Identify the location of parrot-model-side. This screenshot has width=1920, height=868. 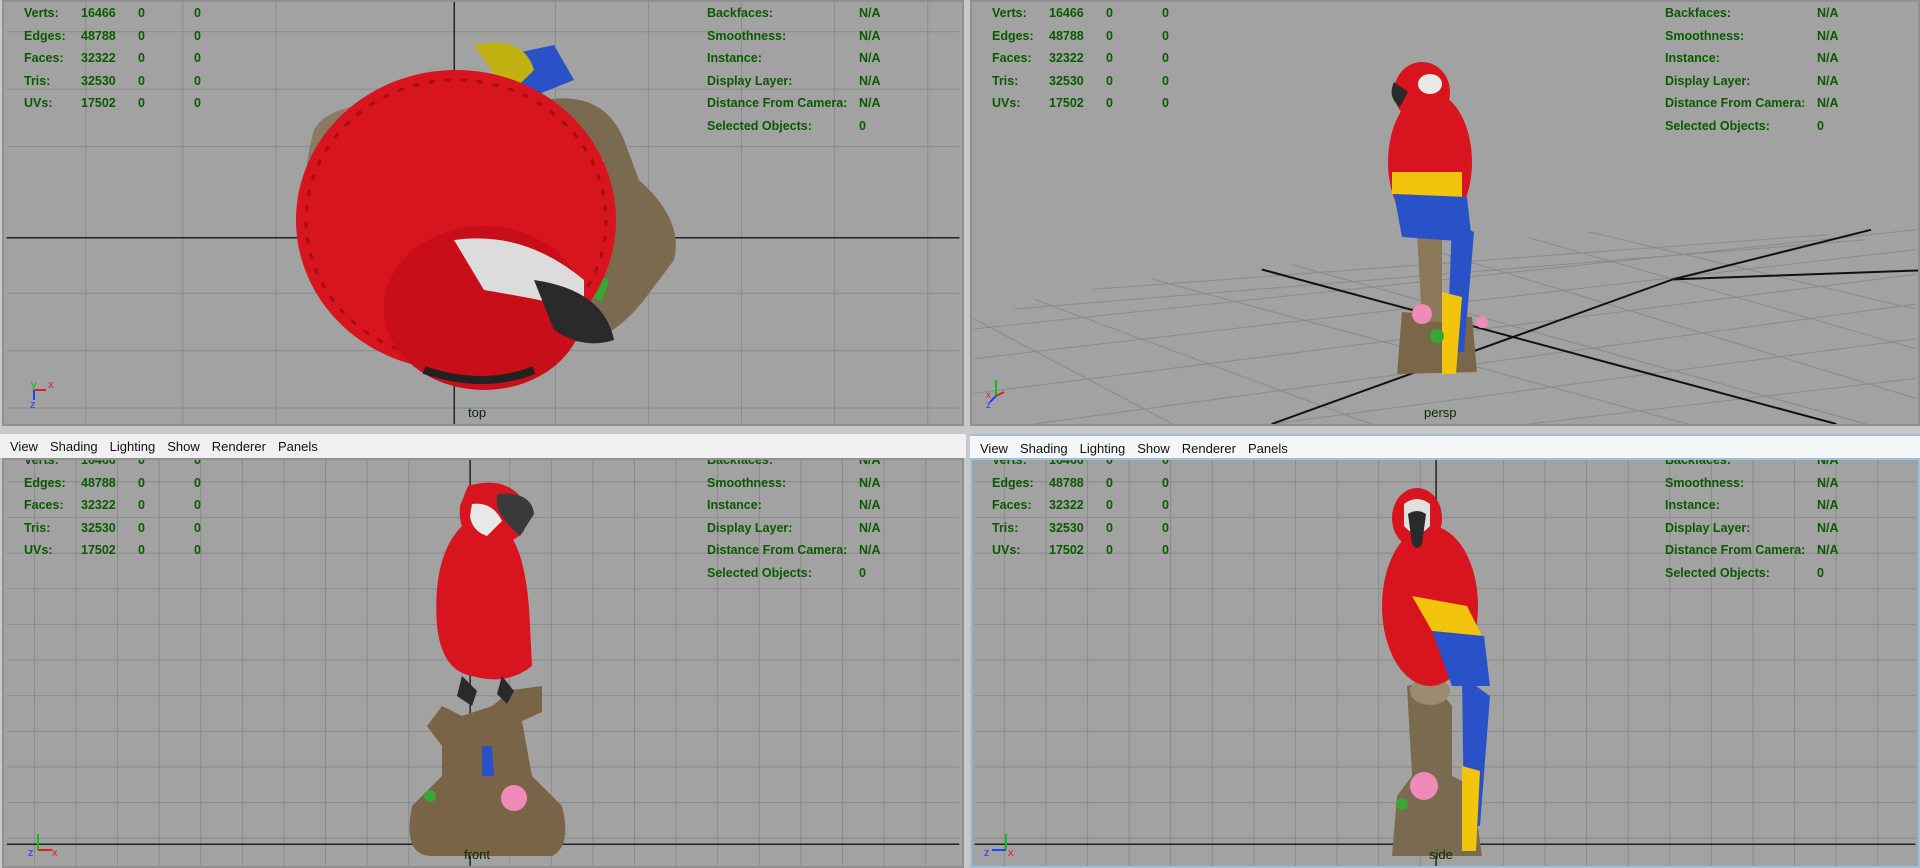
(1442, 671).